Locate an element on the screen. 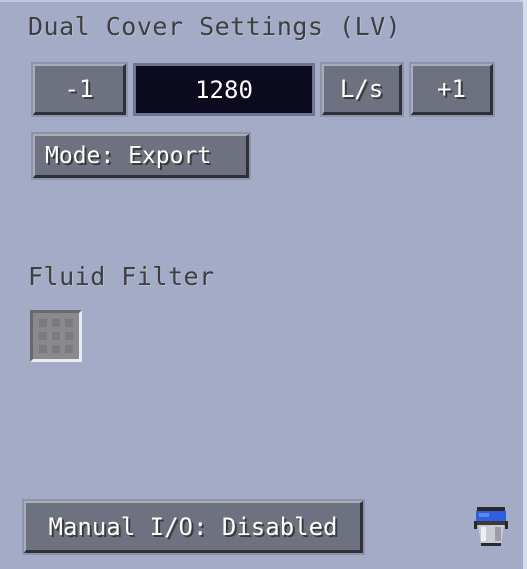  manual-io-button: Manual I/O: Disabled is located at coordinates (193, 527).